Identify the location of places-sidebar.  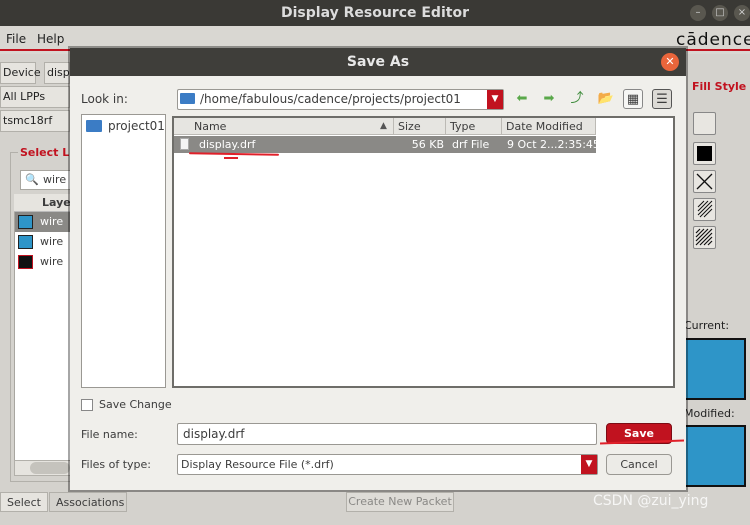
(123, 251).